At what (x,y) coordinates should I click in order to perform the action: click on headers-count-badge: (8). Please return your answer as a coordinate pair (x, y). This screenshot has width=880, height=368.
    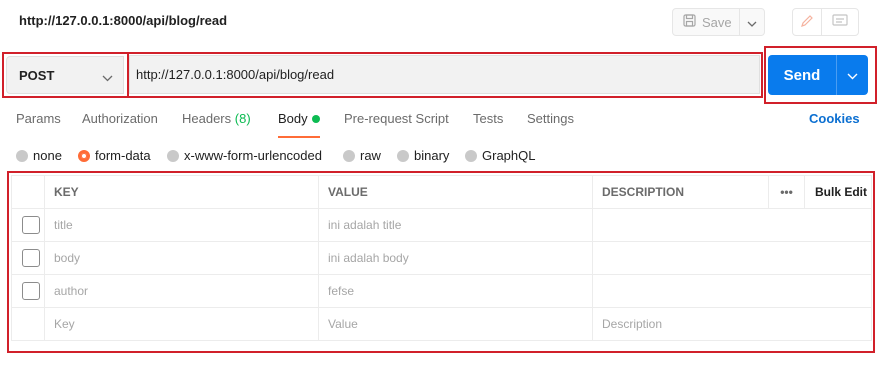
    Looking at the image, I should click on (242, 118).